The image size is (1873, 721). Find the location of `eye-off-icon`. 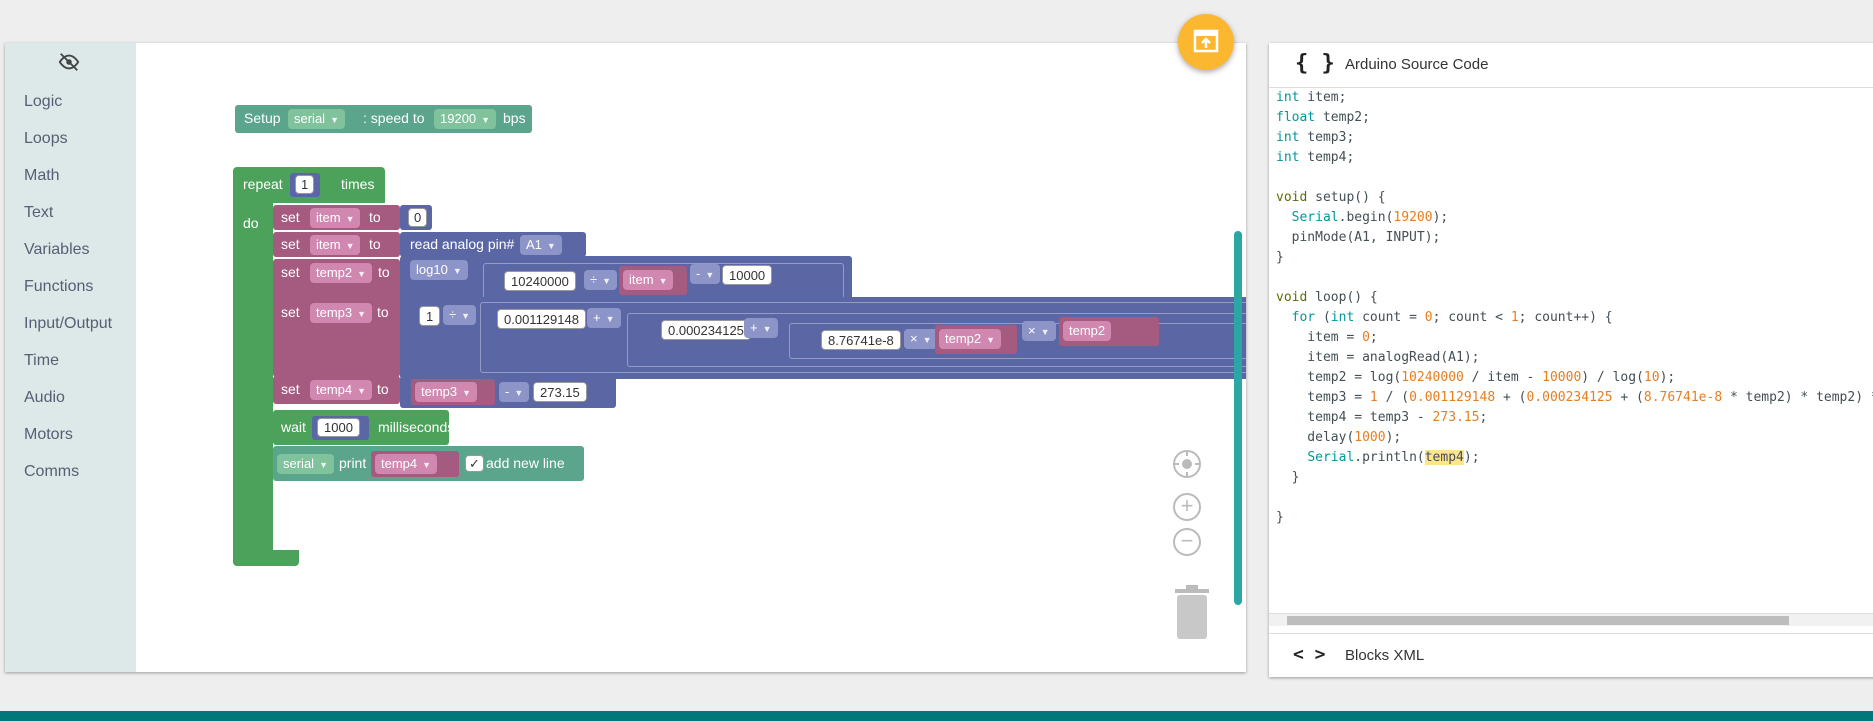

eye-off-icon is located at coordinates (69, 62).